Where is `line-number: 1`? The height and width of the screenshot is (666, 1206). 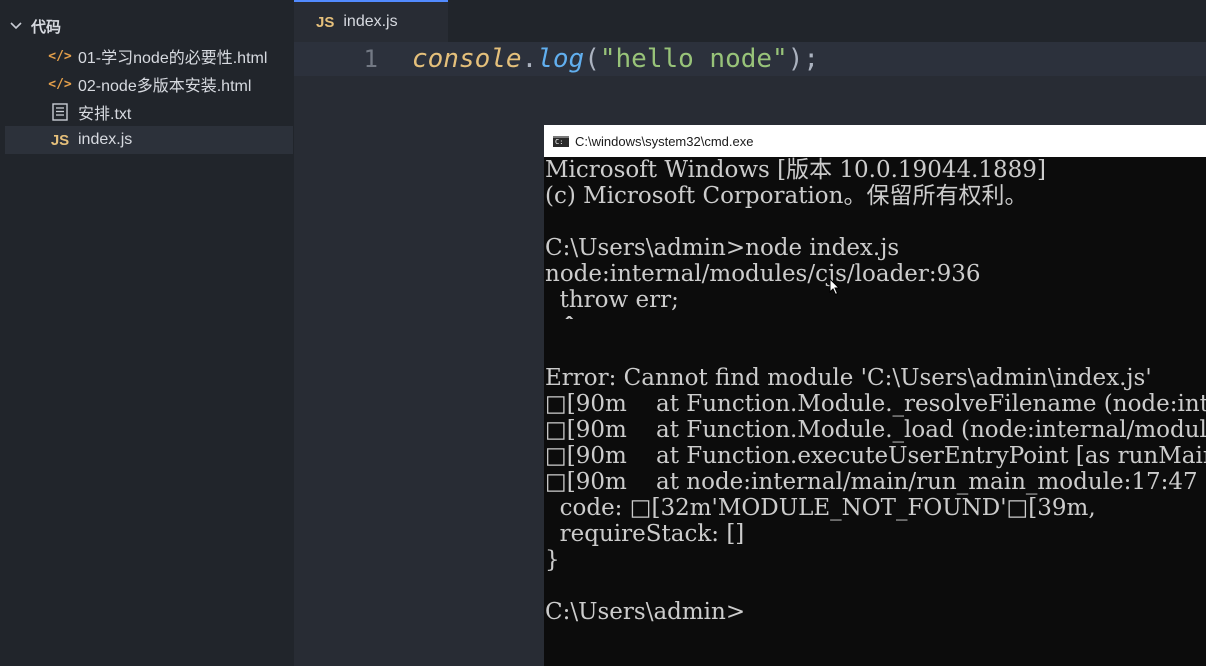
line-number: 1 is located at coordinates (370, 59).